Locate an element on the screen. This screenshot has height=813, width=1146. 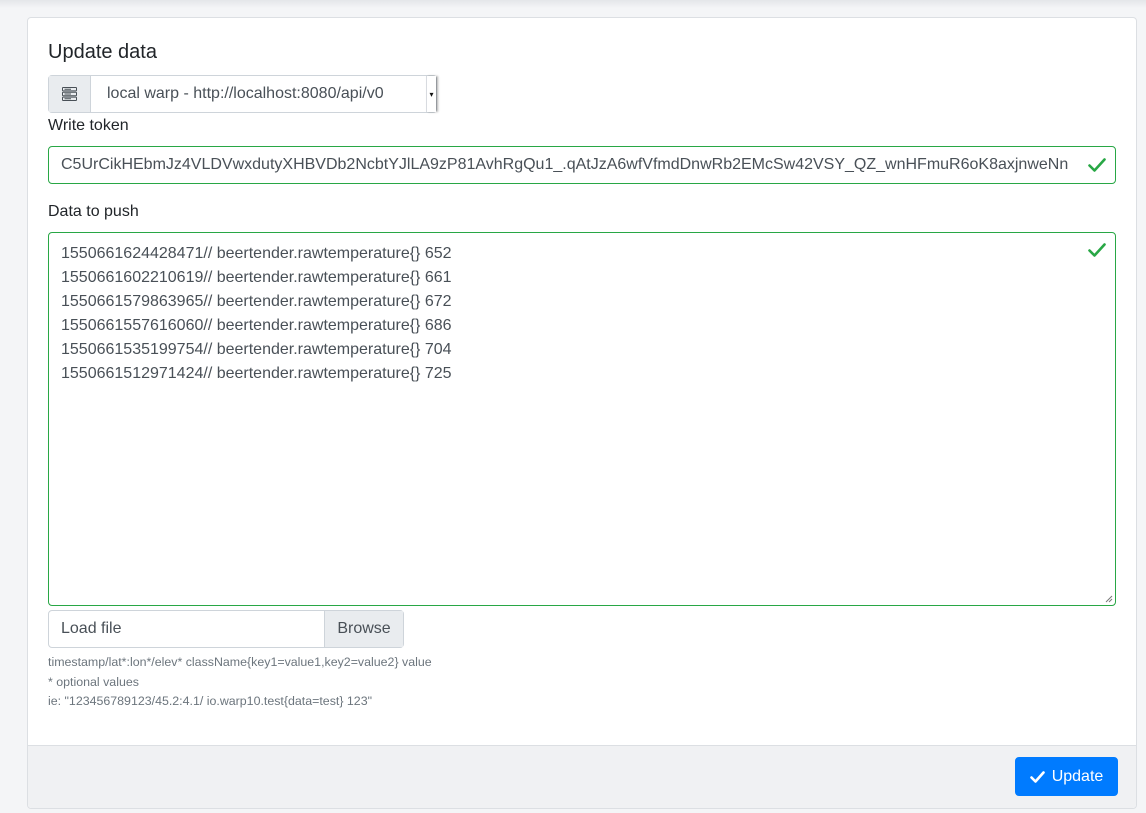
dropdown-caret-icon: ▾ is located at coordinates (431, 94).